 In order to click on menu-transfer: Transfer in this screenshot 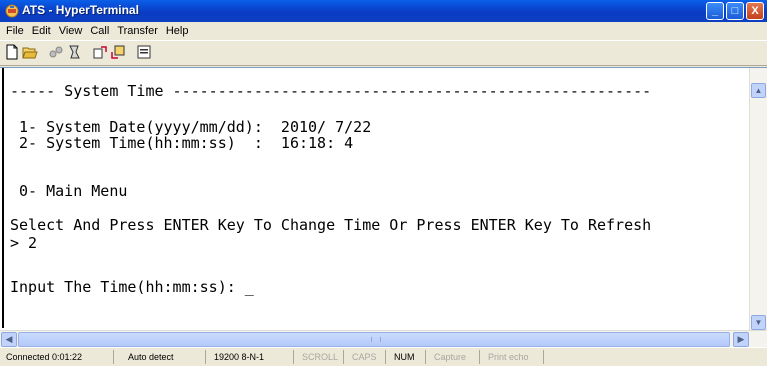, I will do `click(137, 31)`.